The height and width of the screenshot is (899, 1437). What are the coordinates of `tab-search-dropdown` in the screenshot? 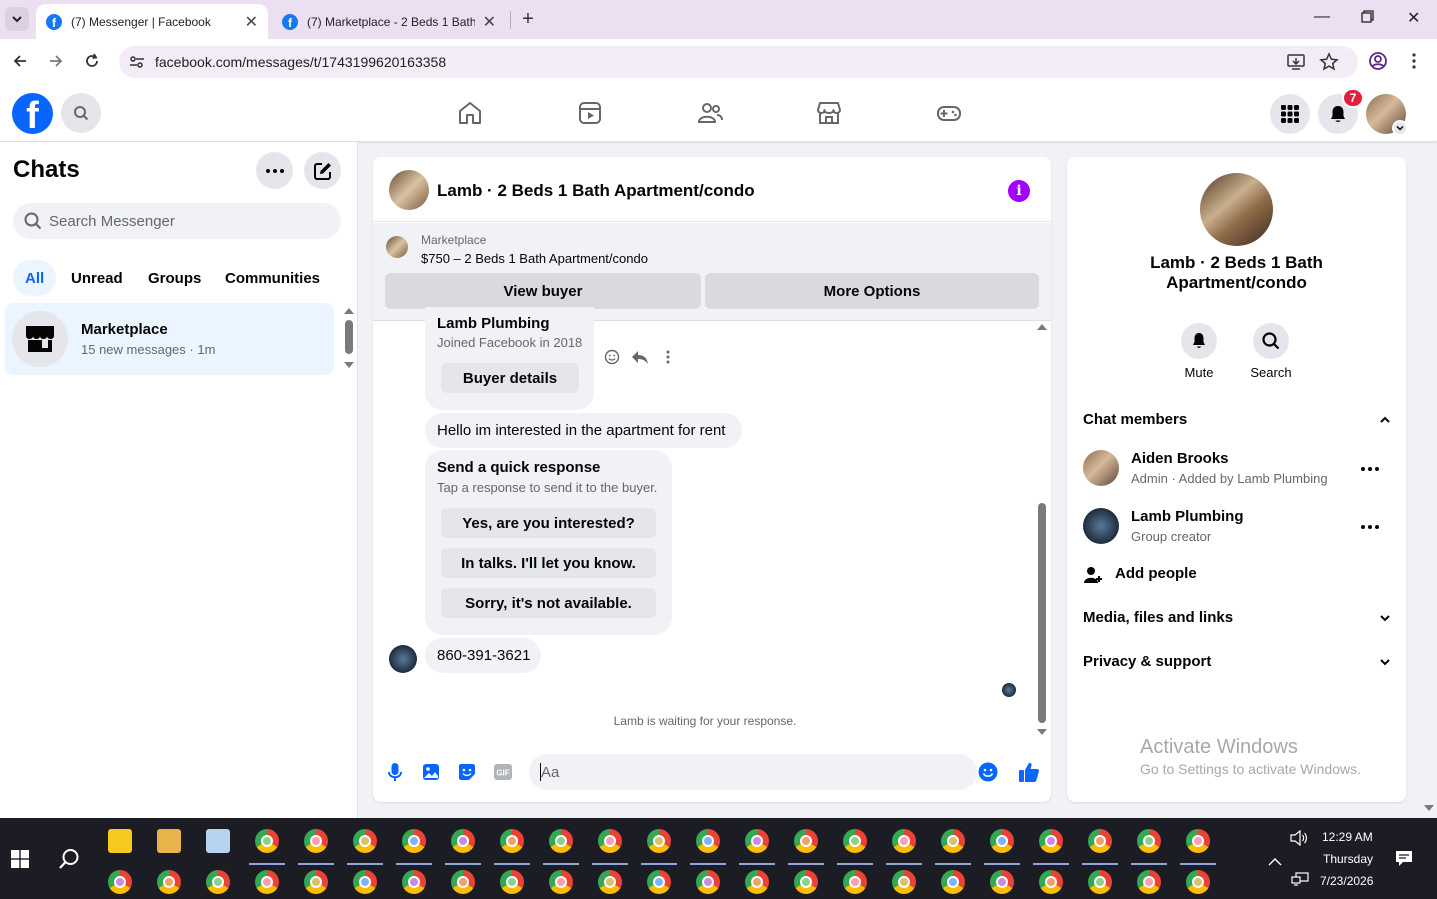 It's located at (17, 19).